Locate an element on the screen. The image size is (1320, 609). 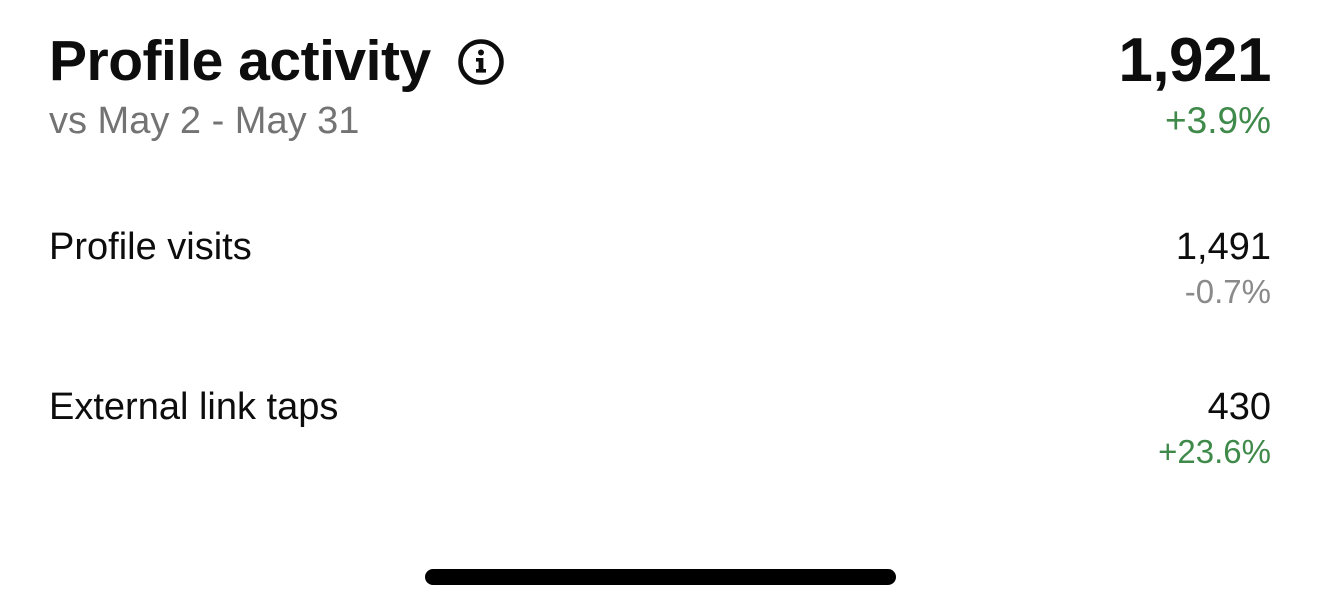
total-activity-value: 1,921 is located at coordinates (1194, 60).